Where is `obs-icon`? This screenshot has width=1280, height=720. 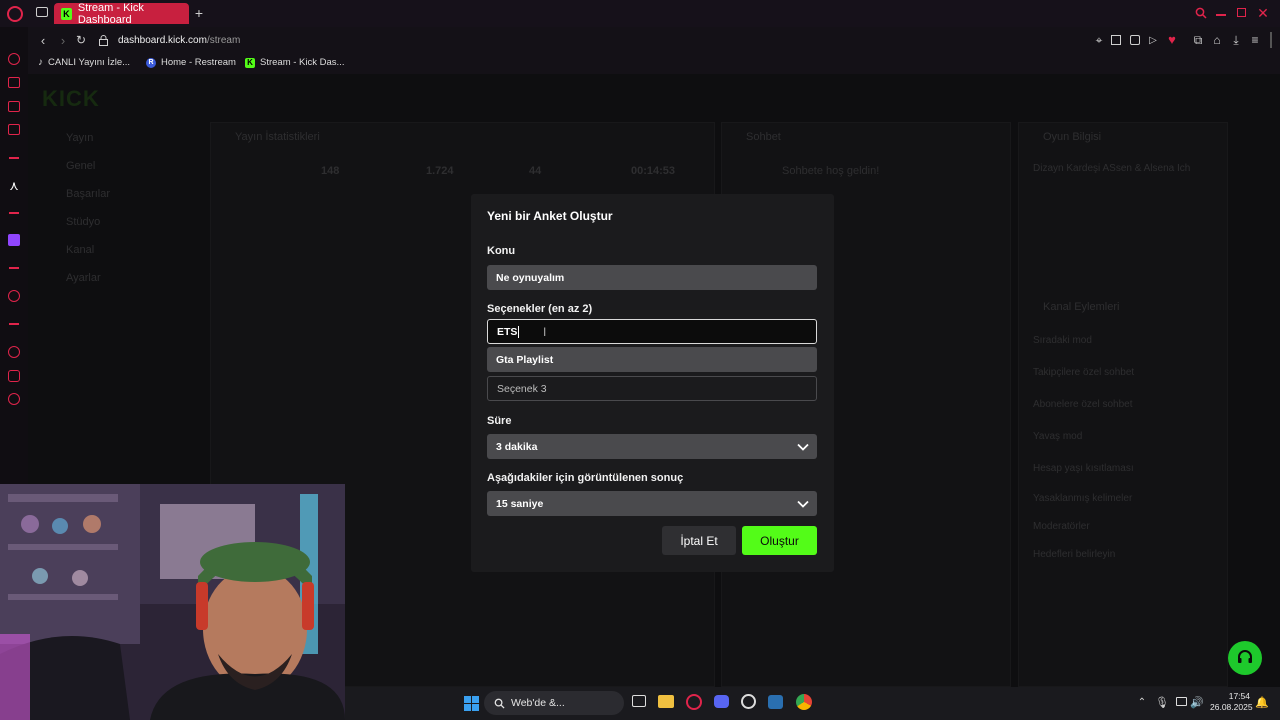
obs-icon is located at coordinates (748, 701).